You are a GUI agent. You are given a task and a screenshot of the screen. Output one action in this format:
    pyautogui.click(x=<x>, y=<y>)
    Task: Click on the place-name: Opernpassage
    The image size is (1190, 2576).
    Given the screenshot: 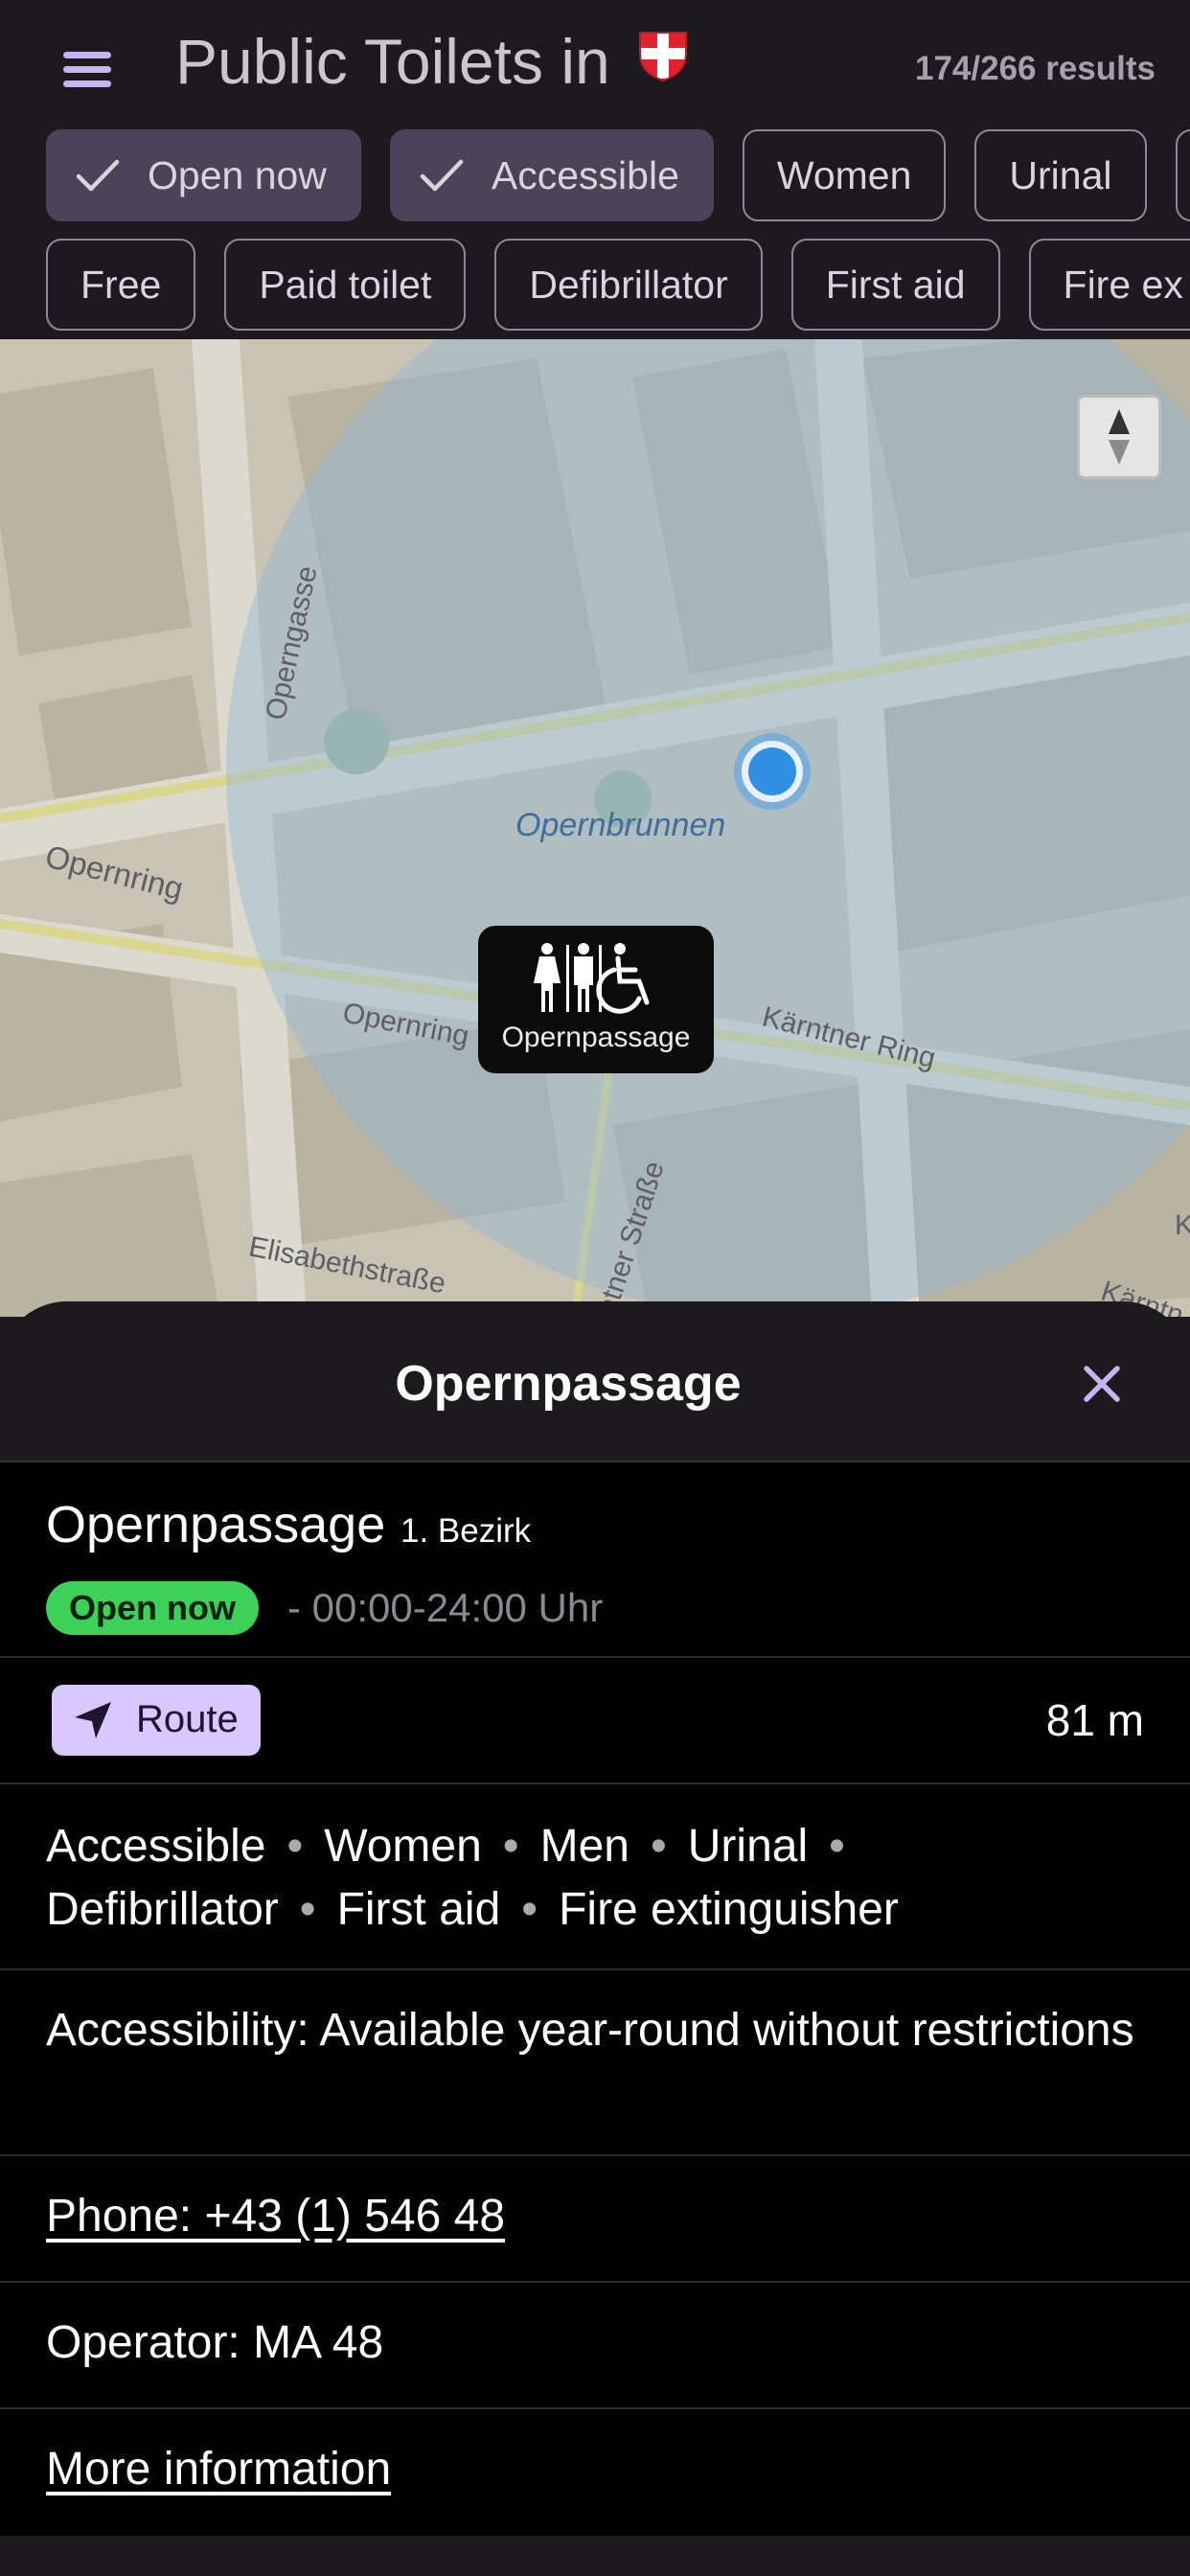 What is the action you would take?
    pyautogui.click(x=216, y=1525)
    